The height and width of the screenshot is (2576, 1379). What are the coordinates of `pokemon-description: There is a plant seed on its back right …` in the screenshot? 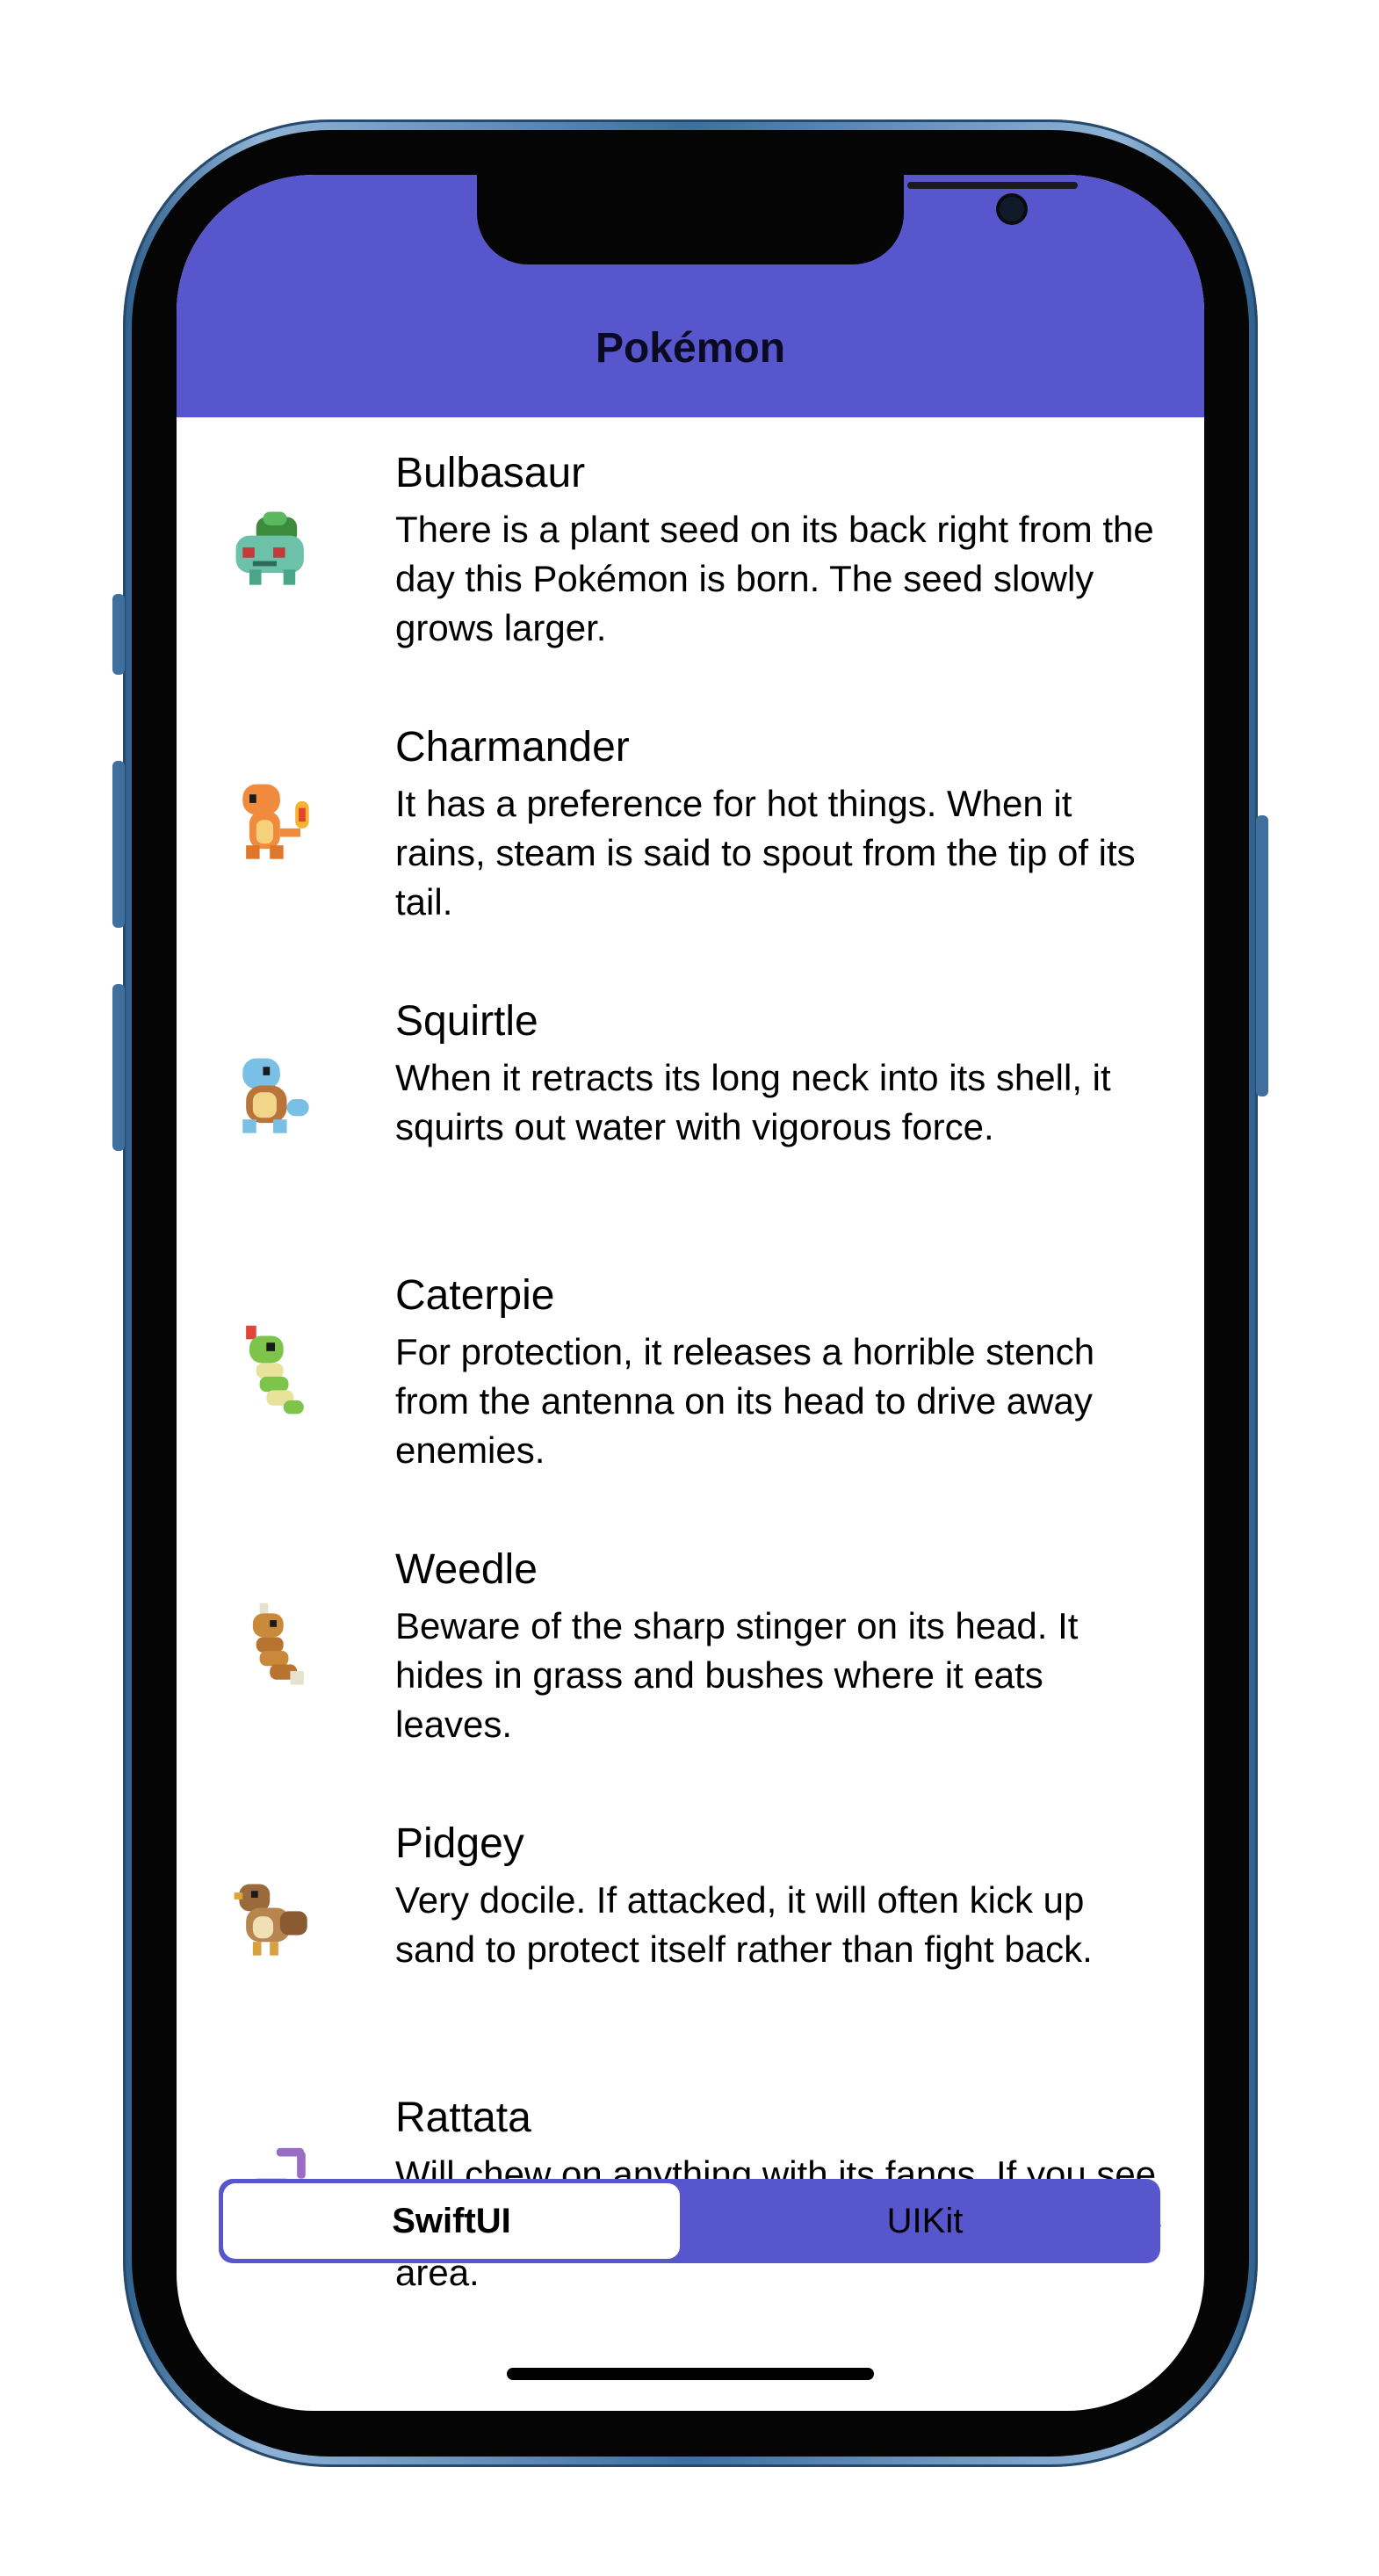 It's located at (774, 578).